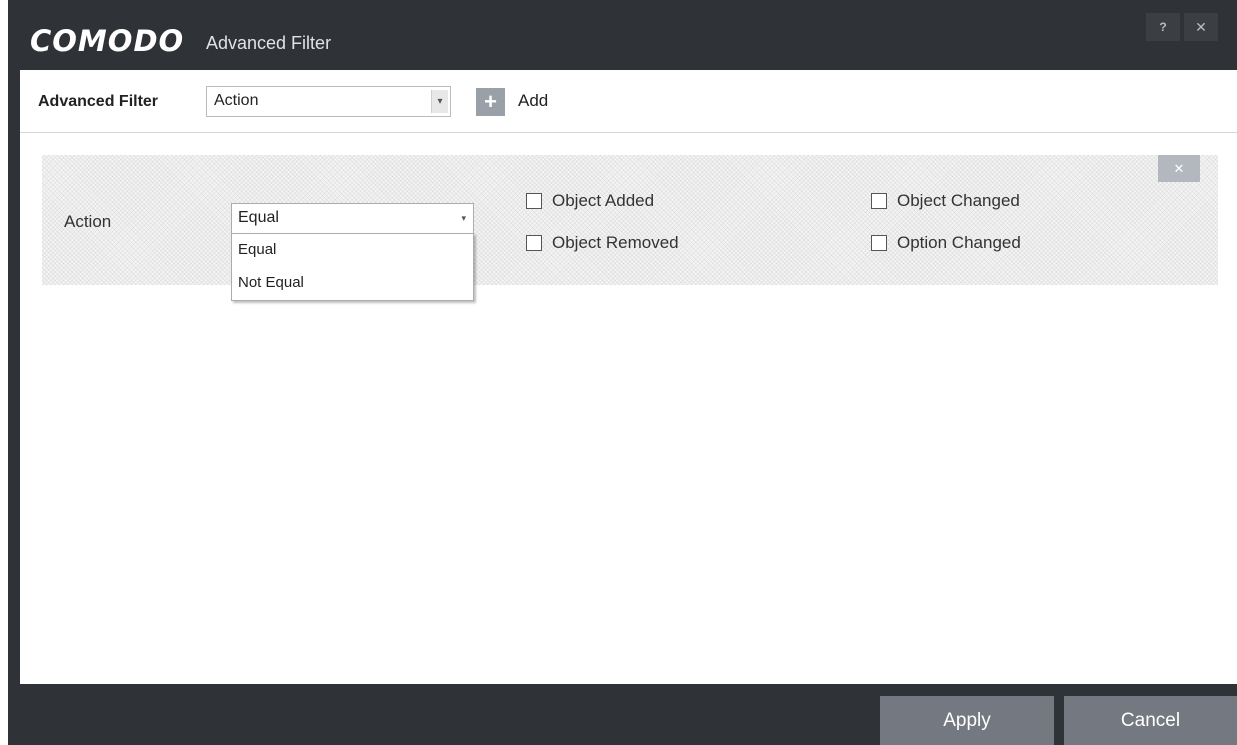 The image size is (1237, 745). I want to click on comodo-logo: COMODO, so click(107, 41).